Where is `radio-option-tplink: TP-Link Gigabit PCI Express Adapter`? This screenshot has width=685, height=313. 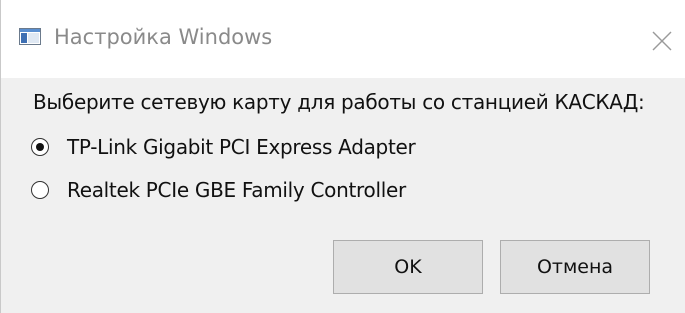
radio-option-tplink: TP-Link Gigabit PCI Express Adapter is located at coordinates (223, 147).